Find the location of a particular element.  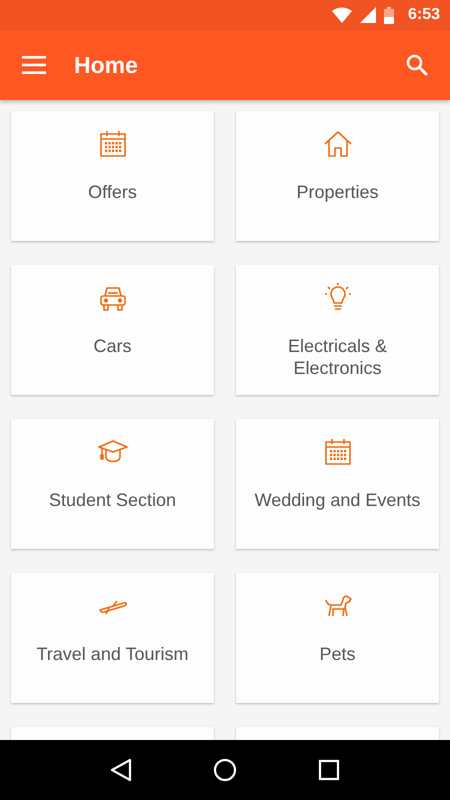

back-icon is located at coordinates (121, 770).